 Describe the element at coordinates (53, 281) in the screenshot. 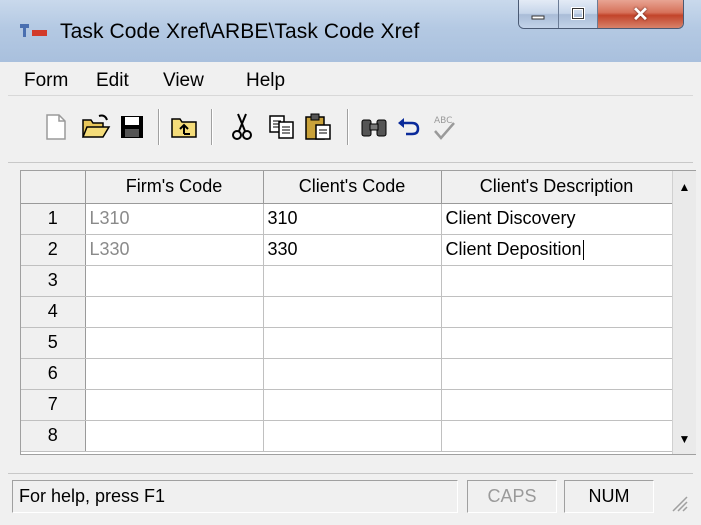

I see `row-header: 3` at that location.